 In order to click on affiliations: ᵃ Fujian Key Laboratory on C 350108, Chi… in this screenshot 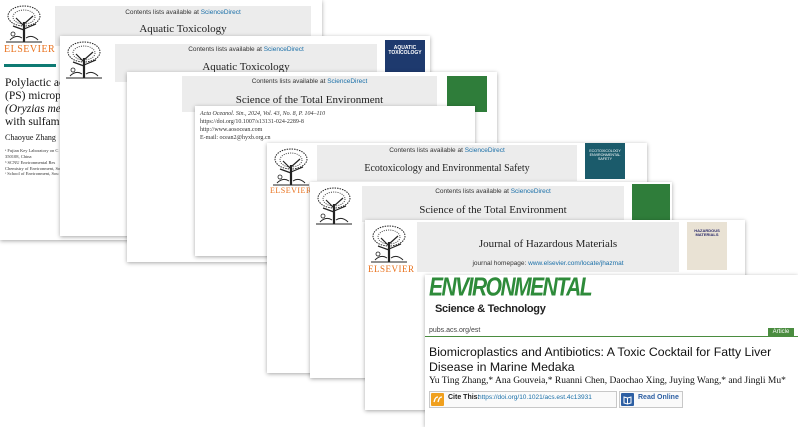, I will do `click(32, 162)`.